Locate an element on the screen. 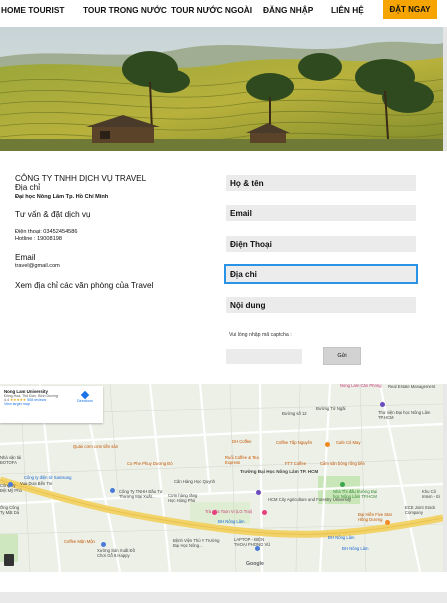 The width and height of the screenshot is (447, 603). map-label-dh-coffee: DH Coffee is located at coordinates (241, 442).